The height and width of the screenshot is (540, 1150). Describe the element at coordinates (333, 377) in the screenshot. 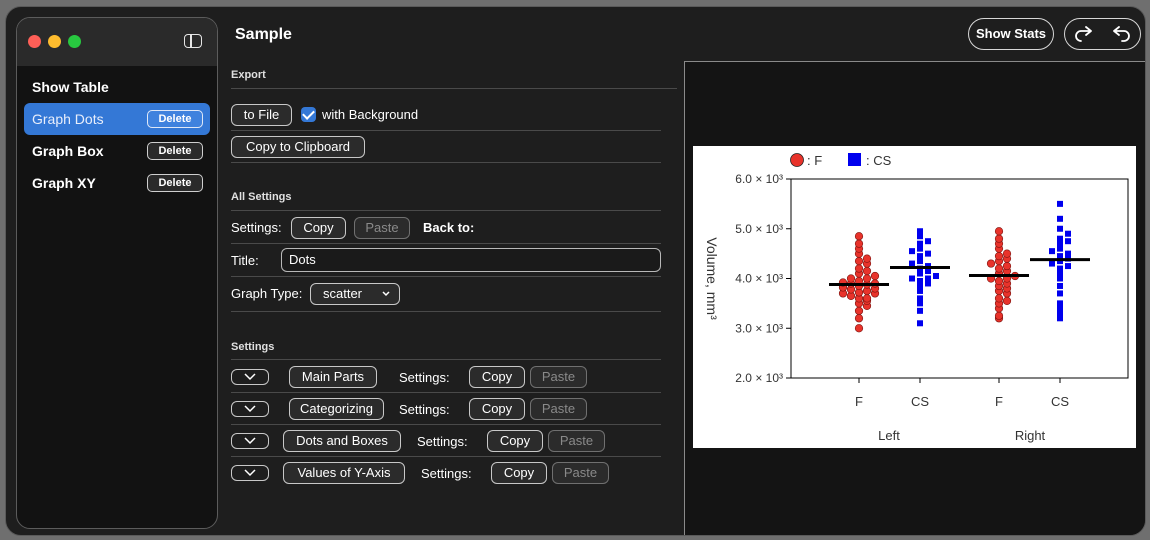

I see `main-parts-button: Main Parts` at that location.